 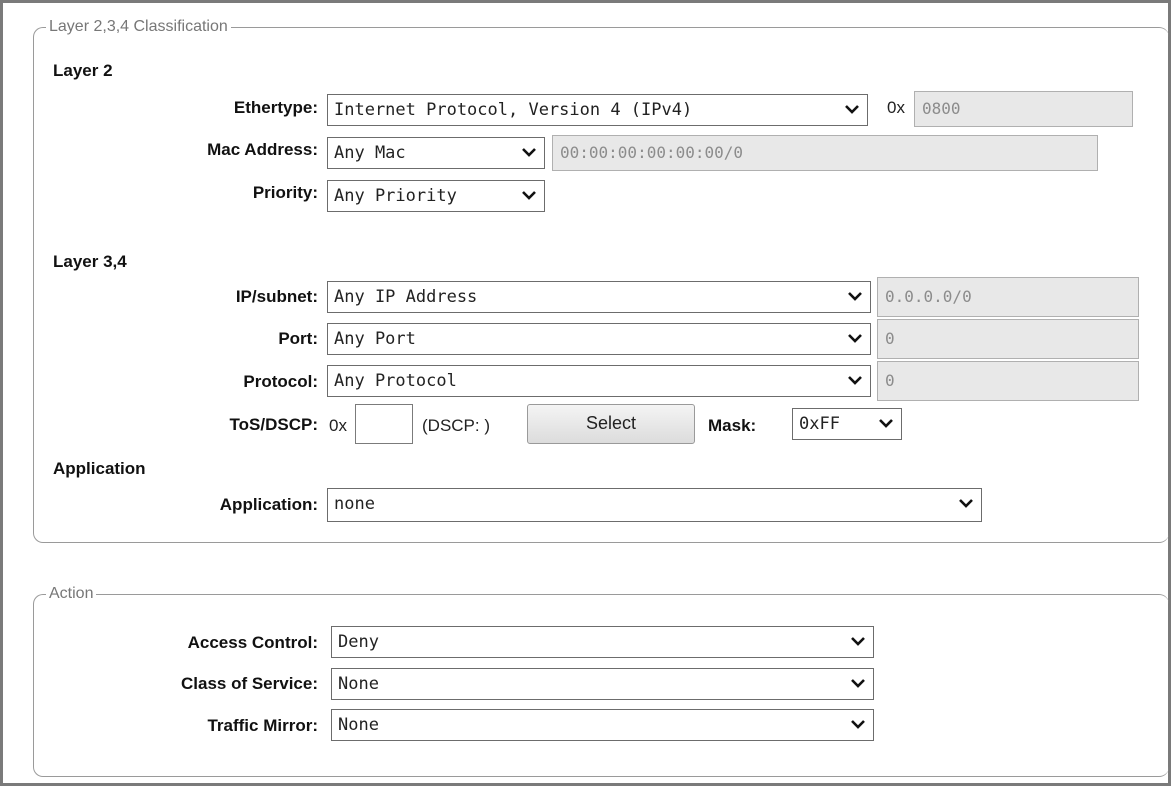 I want to click on application-title: Application, so click(x=99, y=468).